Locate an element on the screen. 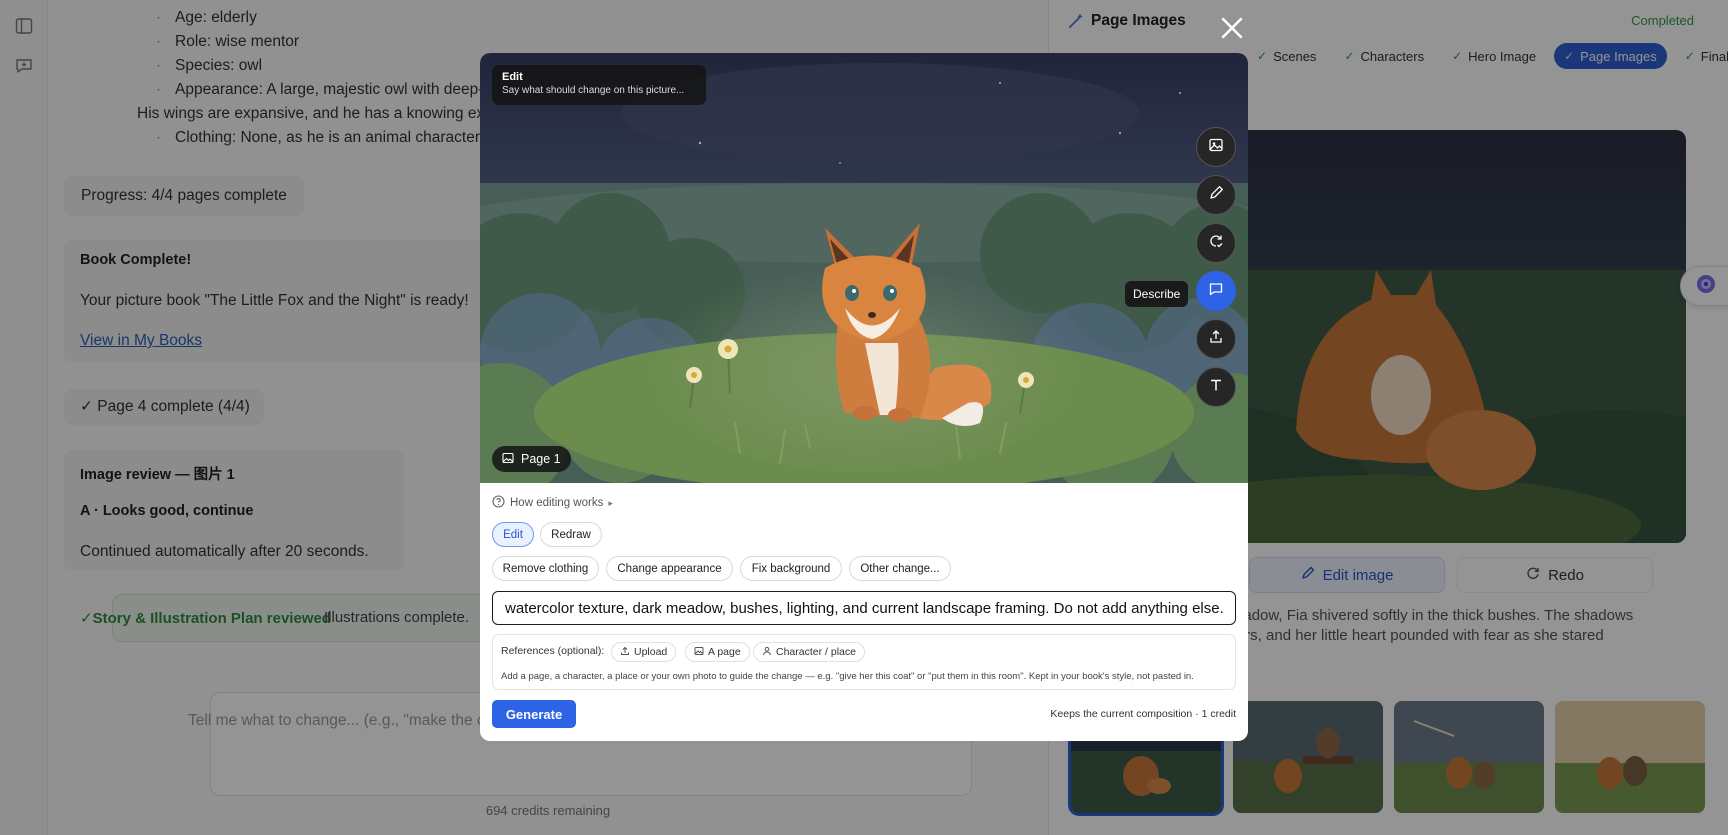 This screenshot has height=835, width=1728. text-tool-button is located at coordinates (1216, 387).